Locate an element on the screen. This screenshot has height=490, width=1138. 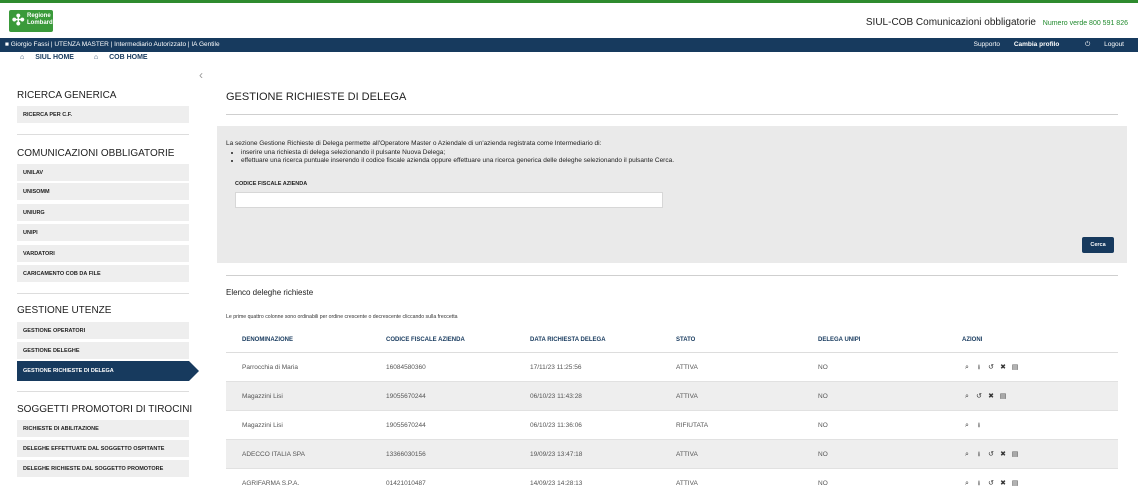
column-header-denominazione: DENOMINAZIONE is located at coordinates (267, 340).